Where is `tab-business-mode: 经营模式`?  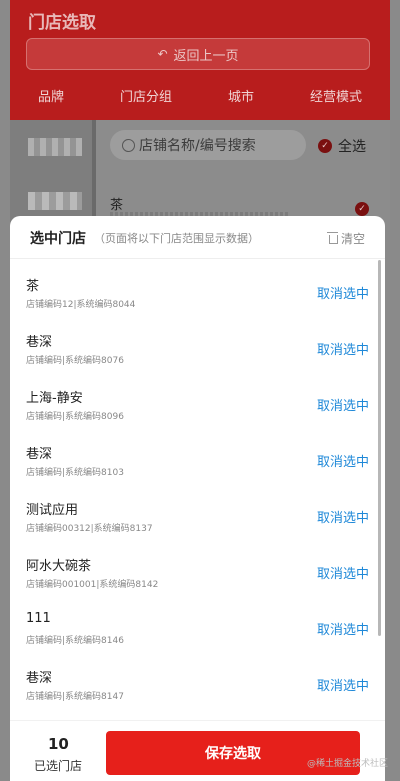
tab-business-mode: 经营模式 is located at coordinates (336, 100).